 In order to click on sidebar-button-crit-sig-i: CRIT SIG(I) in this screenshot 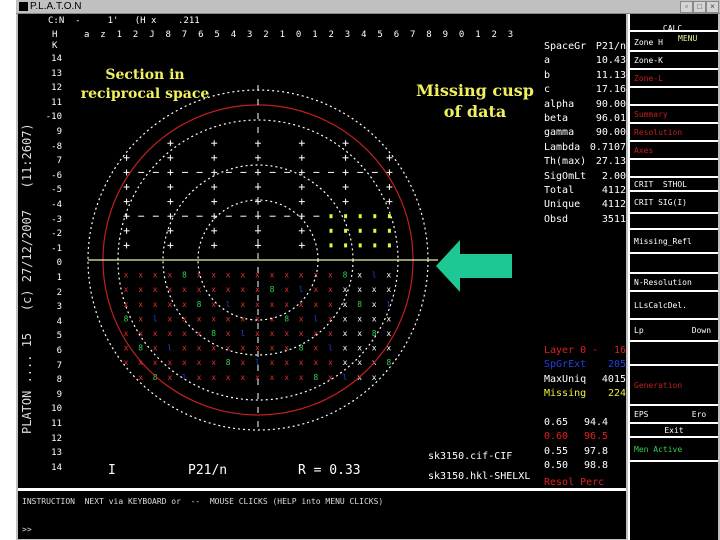, I will do `click(674, 203)`.